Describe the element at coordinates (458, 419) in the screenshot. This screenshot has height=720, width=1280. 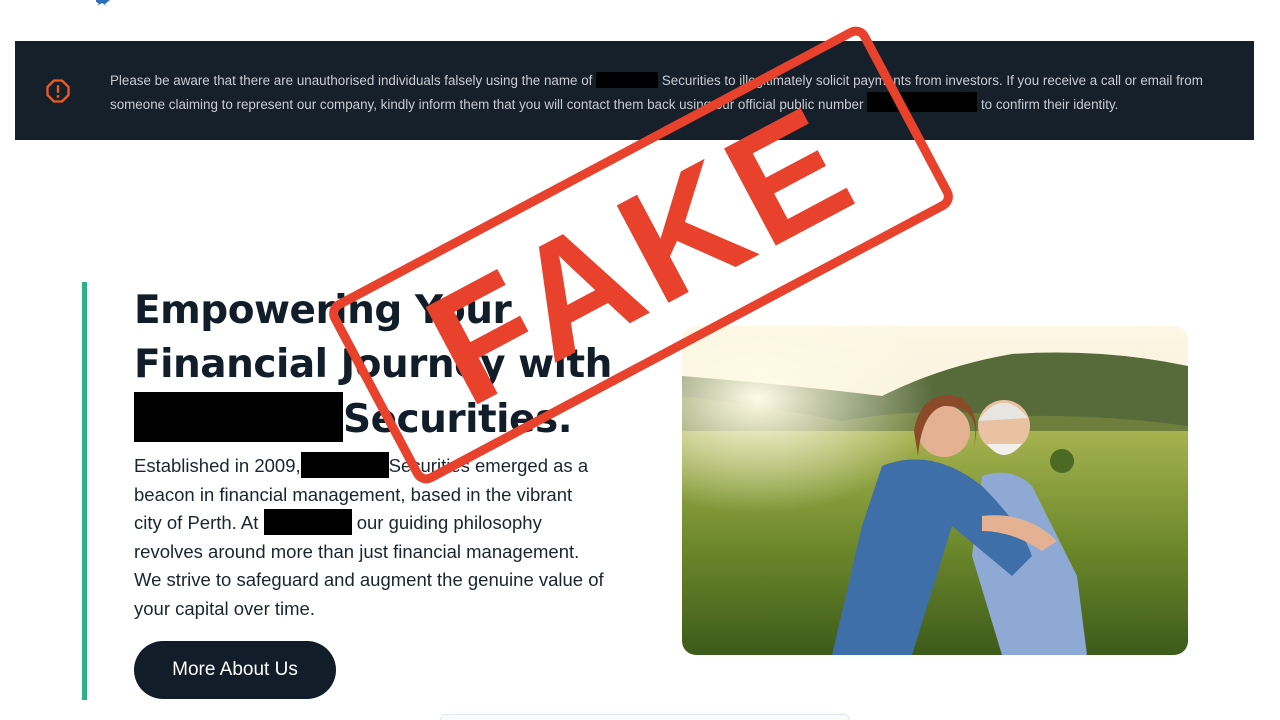
I see `hero-title-line3: Securities.` at that location.